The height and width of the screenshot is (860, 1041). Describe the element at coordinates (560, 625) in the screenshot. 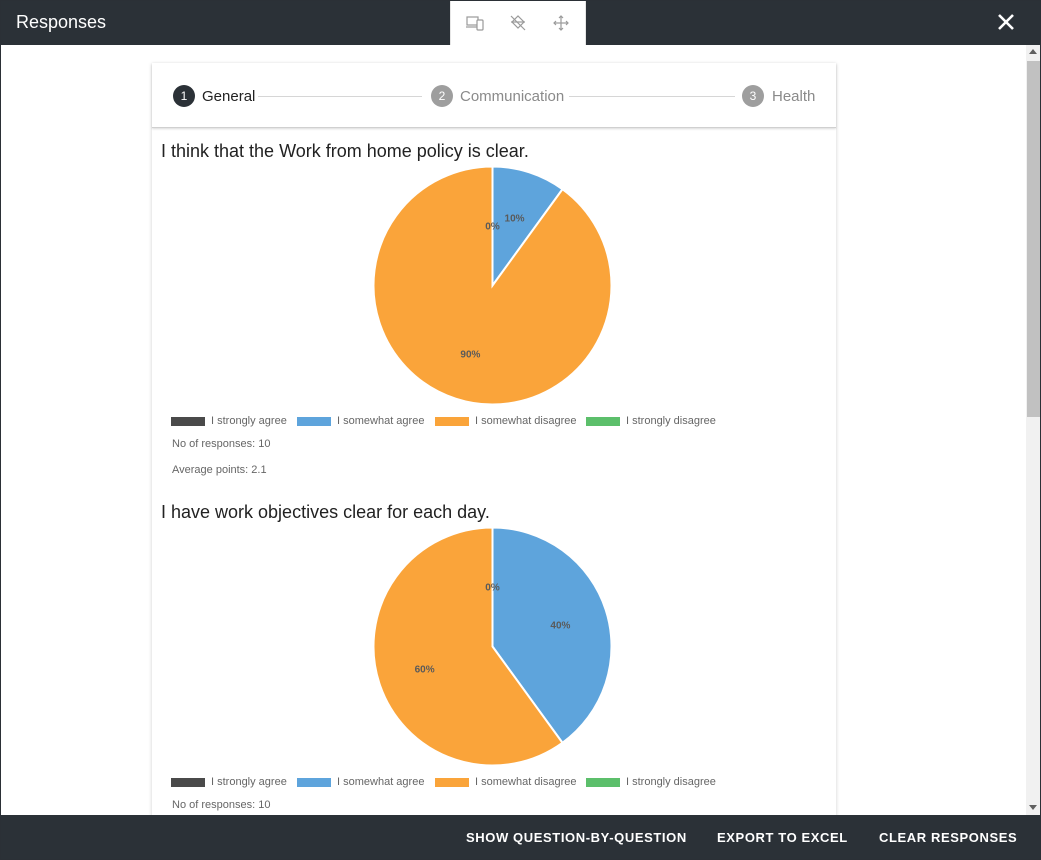

I see `data-label: 40%` at that location.